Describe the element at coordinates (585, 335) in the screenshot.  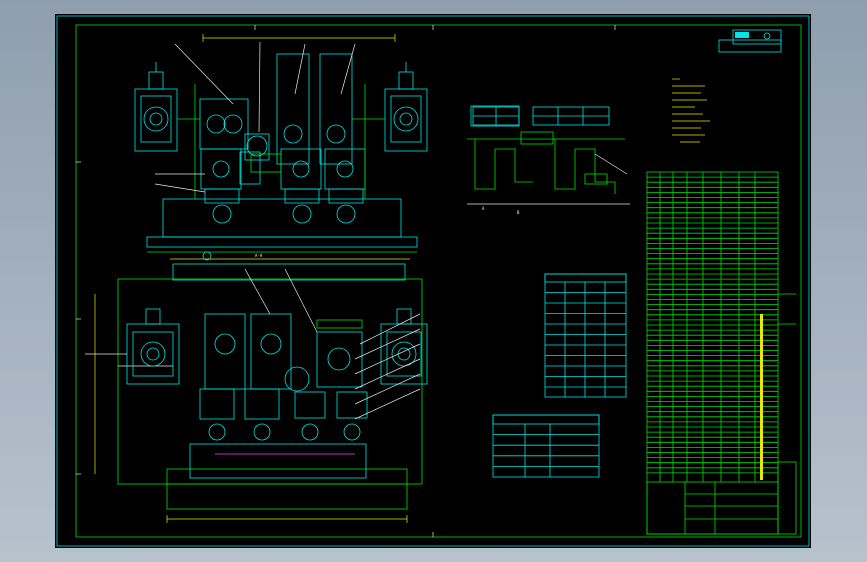
I see `mid-spec-table` at that location.